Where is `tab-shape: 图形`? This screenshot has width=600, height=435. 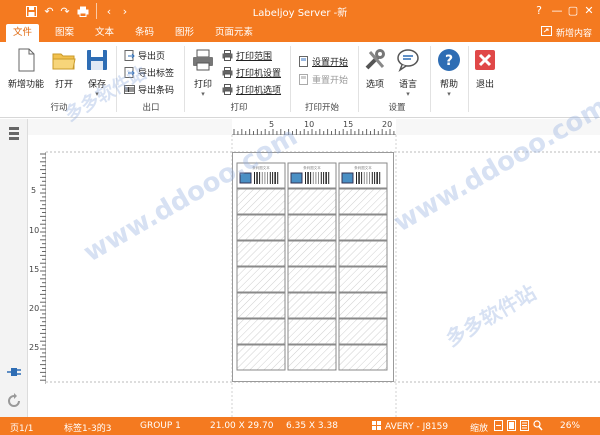
tab-shape: 图形 is located at coordinates (184, 33).